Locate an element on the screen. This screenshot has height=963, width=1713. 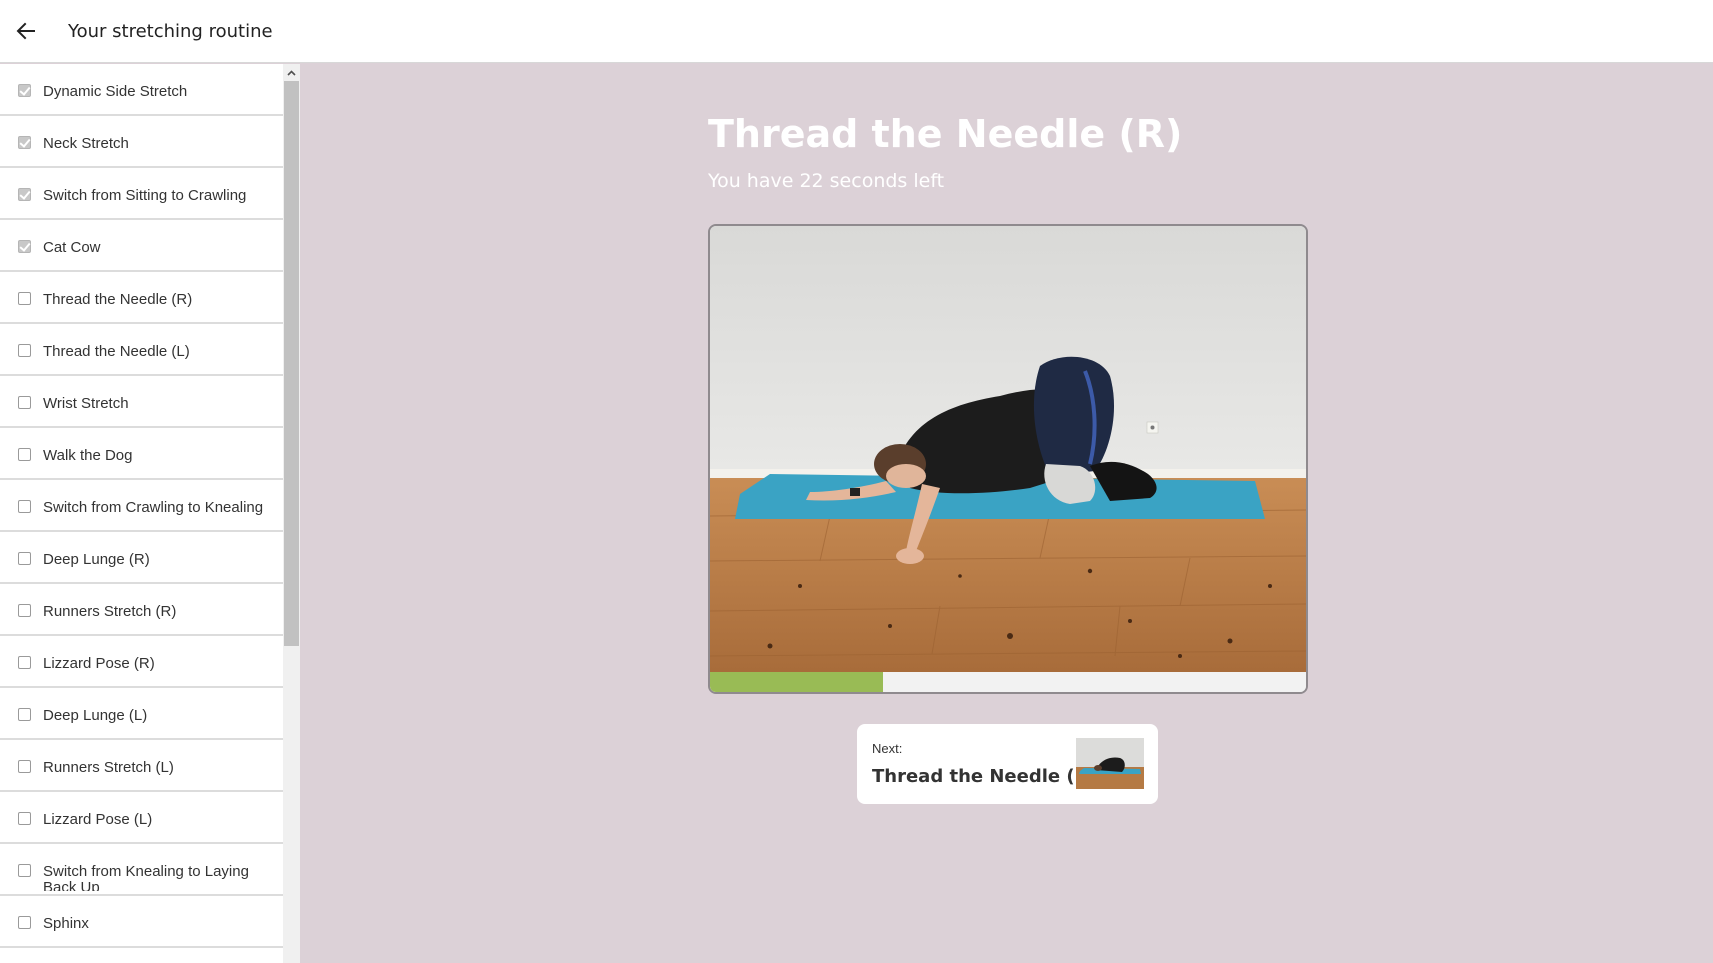
exercise-list-item-label: Runners Stretch (R) is located at coordinates (110, 612).